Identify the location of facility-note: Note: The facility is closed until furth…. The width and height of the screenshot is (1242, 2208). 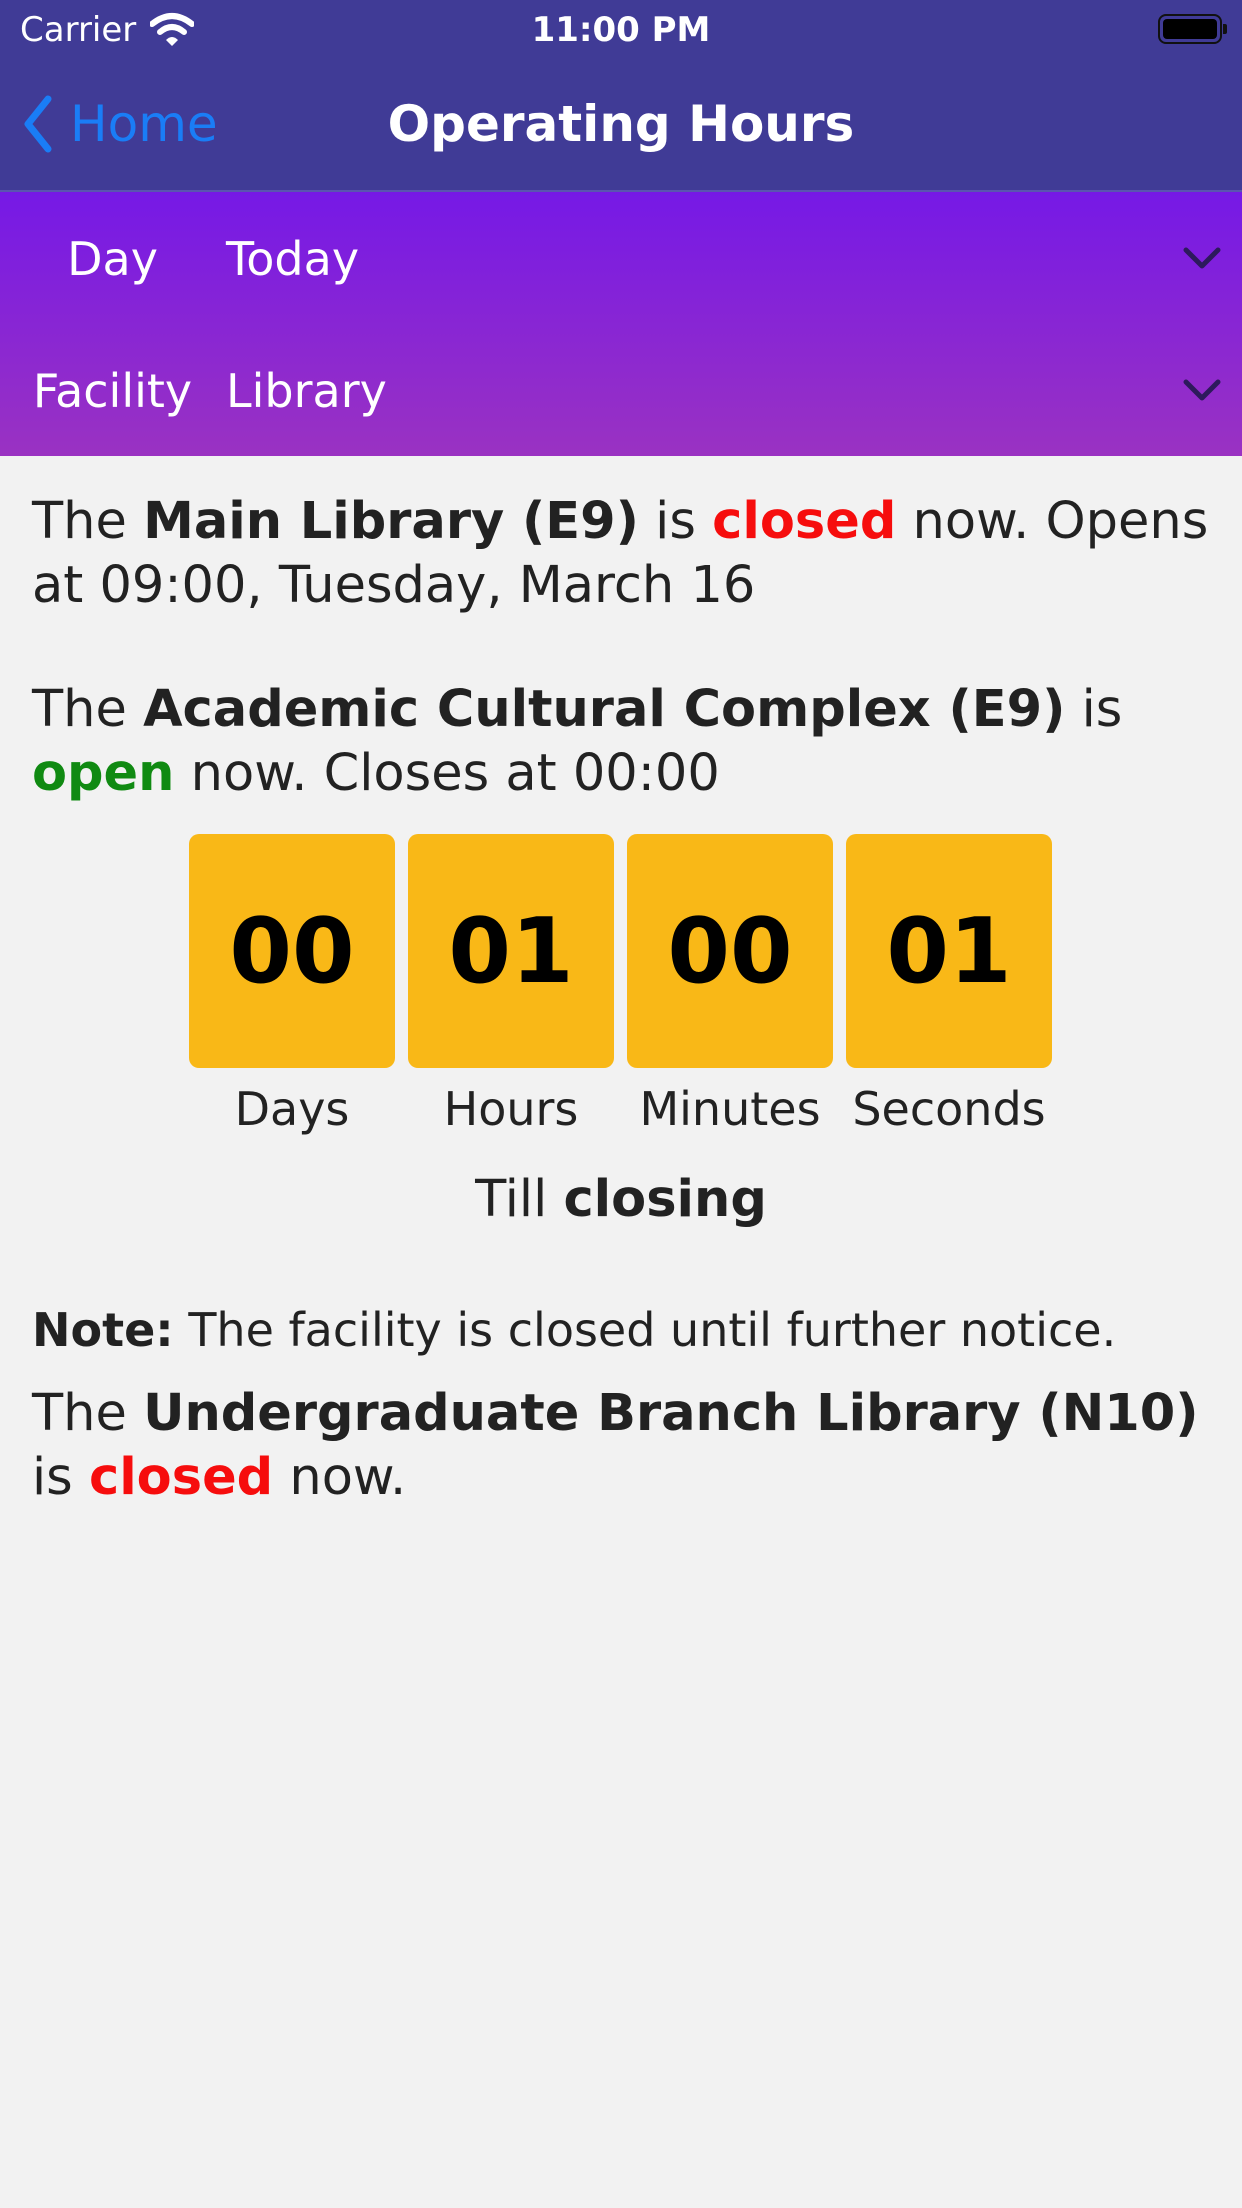
(622, 1330).